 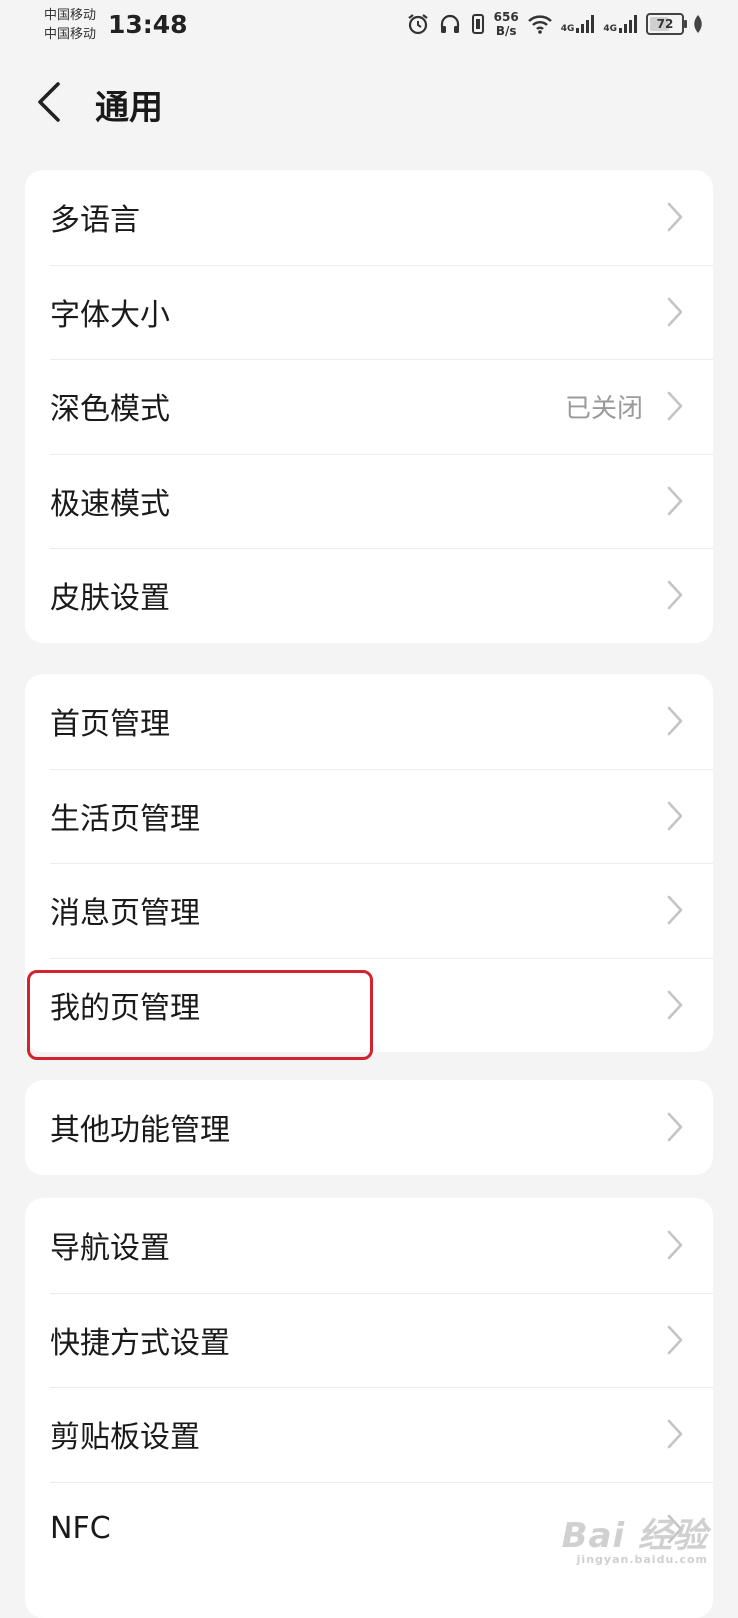 I want to click on battery-level: 72, so click(x=665, y=24).